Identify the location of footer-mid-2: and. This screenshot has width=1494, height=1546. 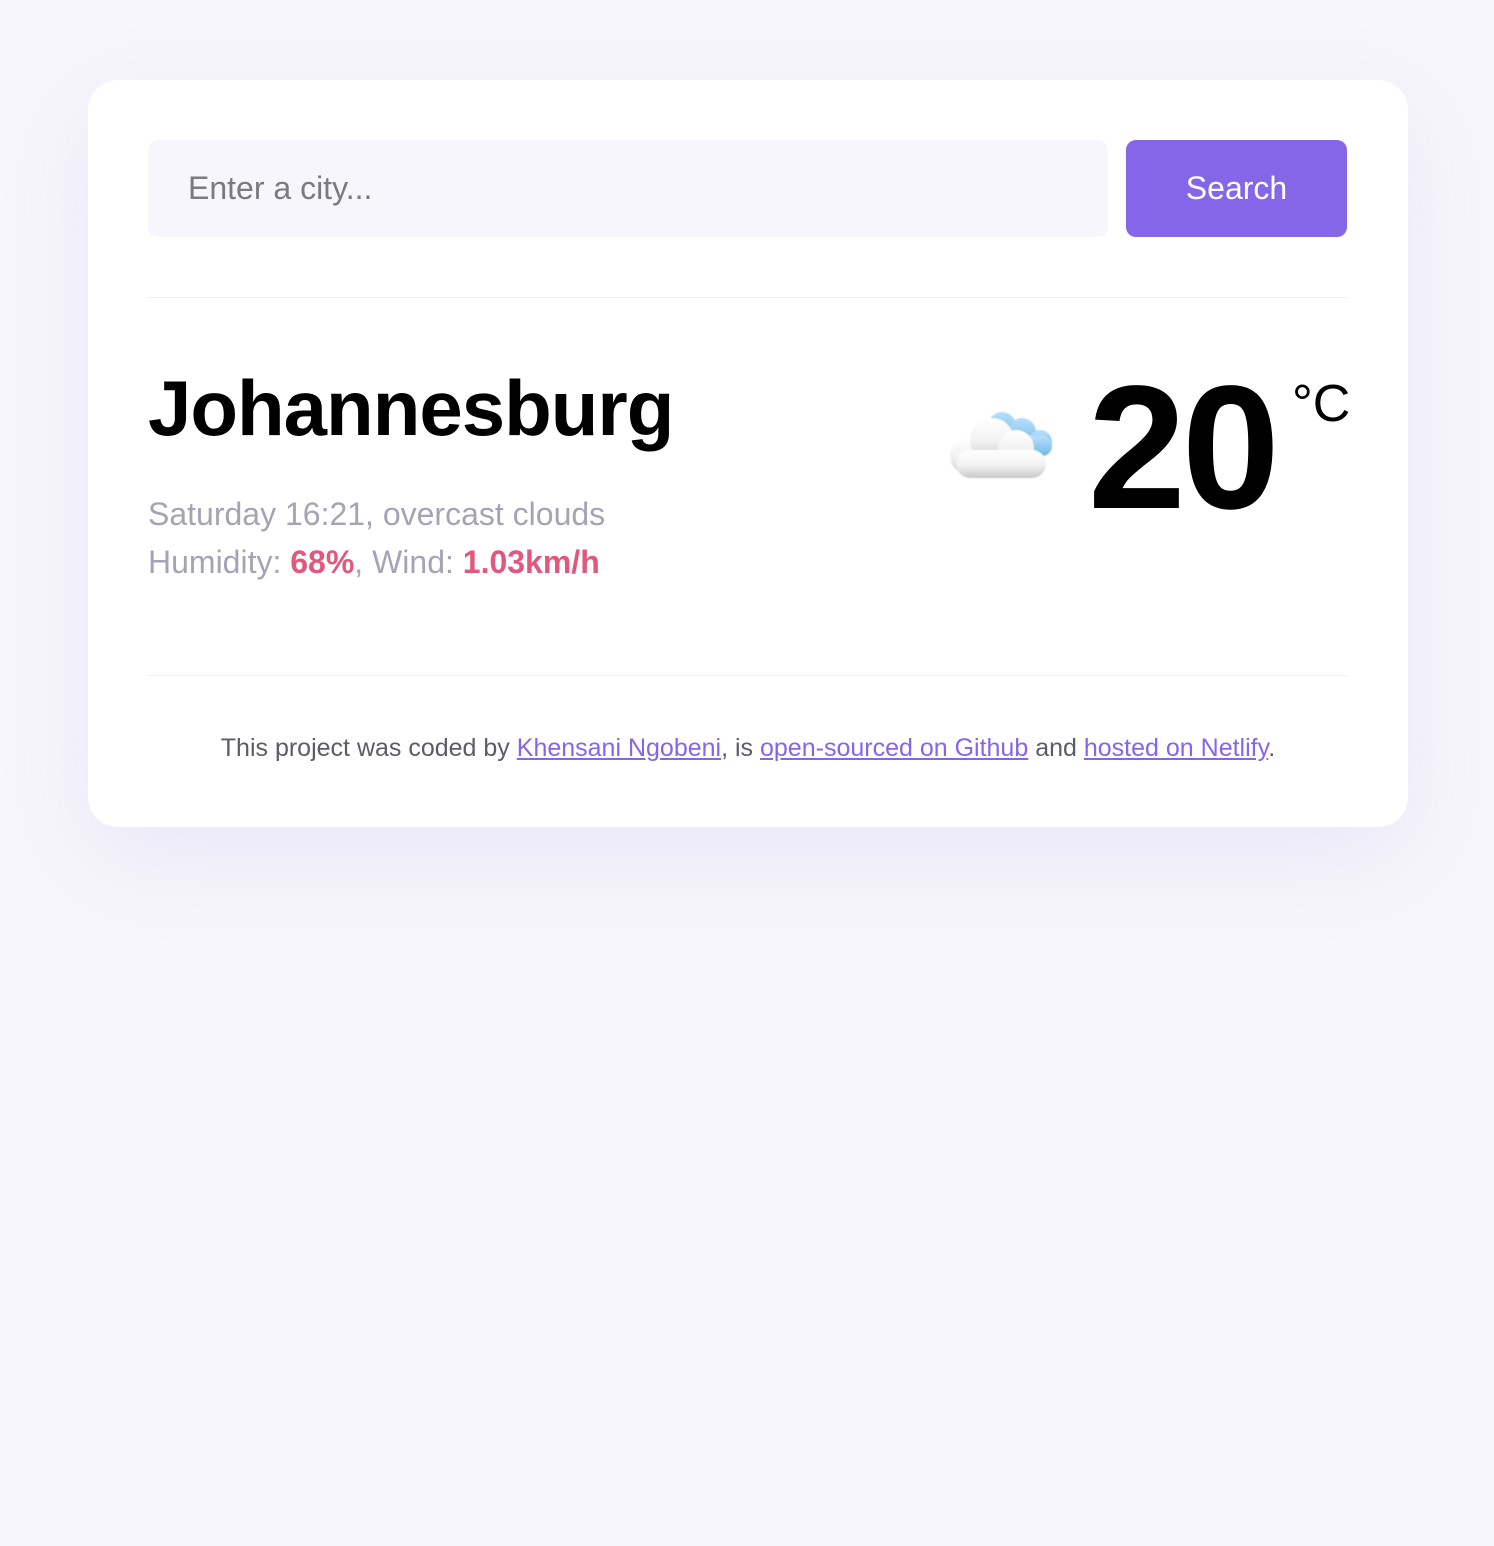
(1056, 748).